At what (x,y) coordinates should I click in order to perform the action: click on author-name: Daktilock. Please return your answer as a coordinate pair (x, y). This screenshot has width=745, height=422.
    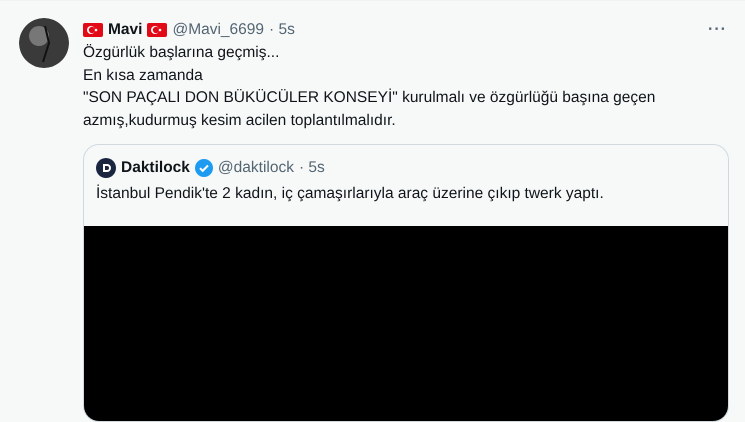
    Looking at the image, I should click on (155, 168).